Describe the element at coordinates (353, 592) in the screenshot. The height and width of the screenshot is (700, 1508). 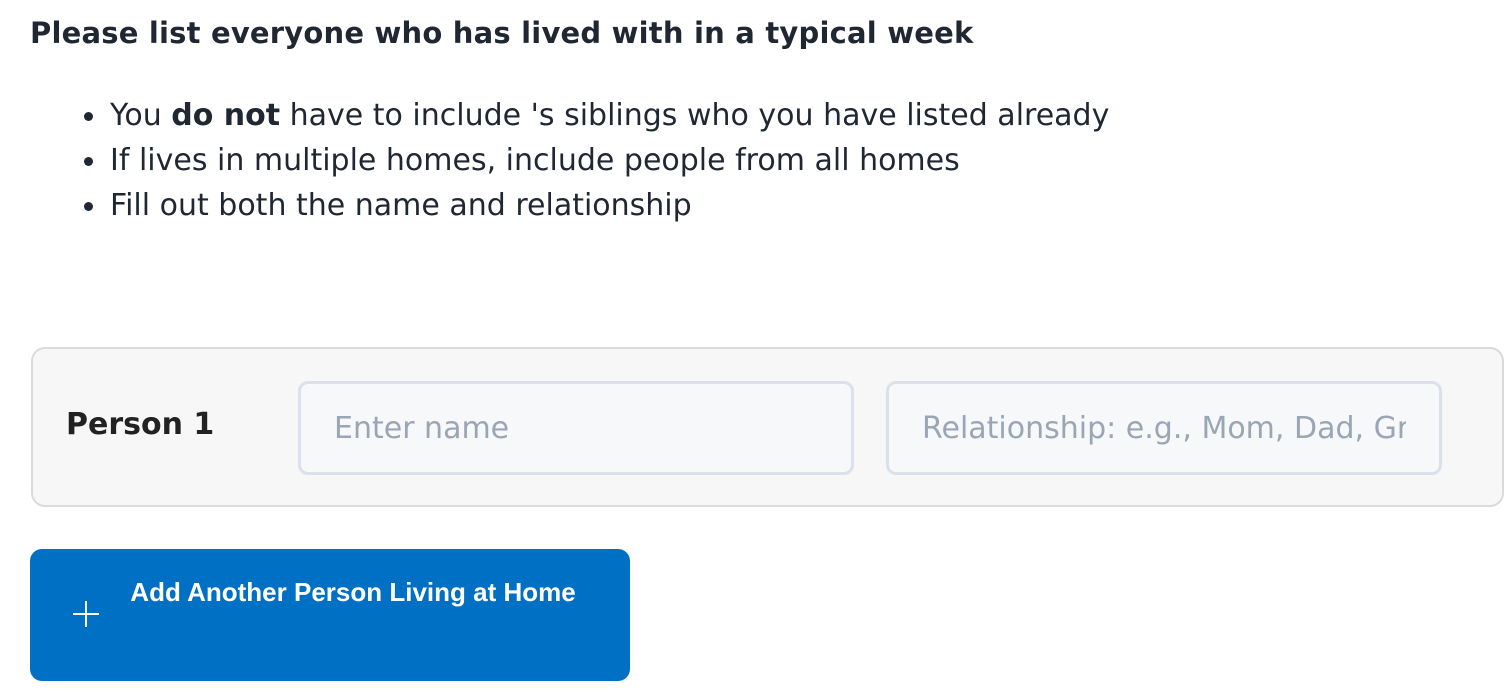
I see `add-person-label: Add Another Person Living at Home` at that location.